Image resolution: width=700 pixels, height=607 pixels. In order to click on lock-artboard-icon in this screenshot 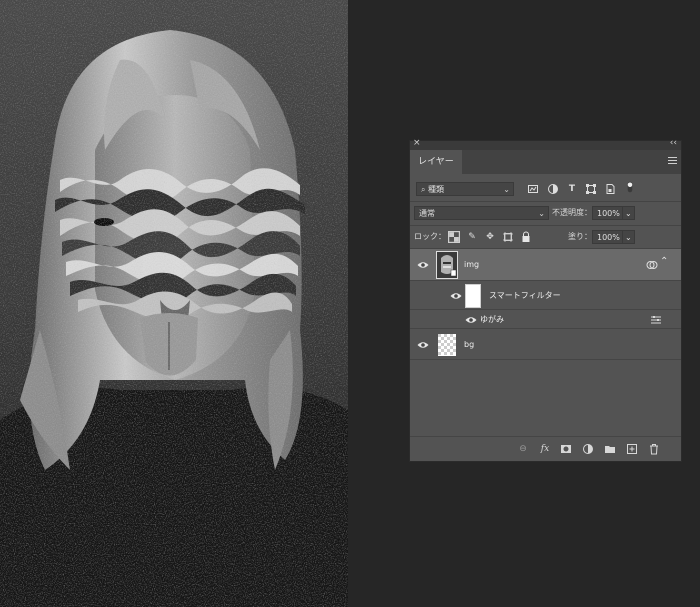, I will do `click(508, 237)`.